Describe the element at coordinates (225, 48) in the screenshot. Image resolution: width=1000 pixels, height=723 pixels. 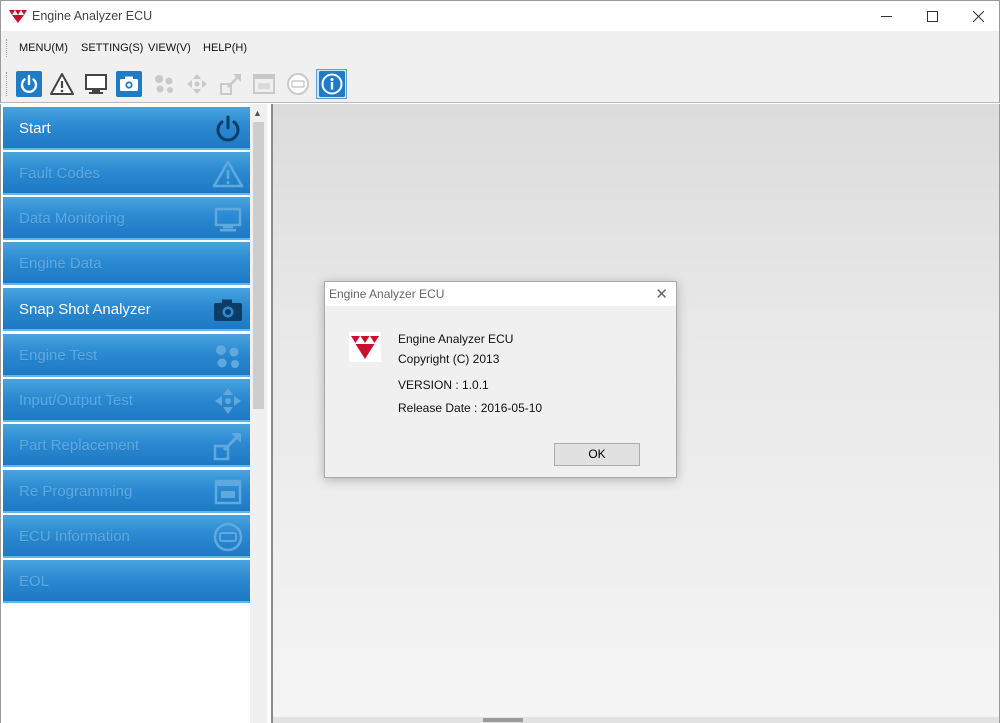
I see `menu-help: HELP(H)` at that location.